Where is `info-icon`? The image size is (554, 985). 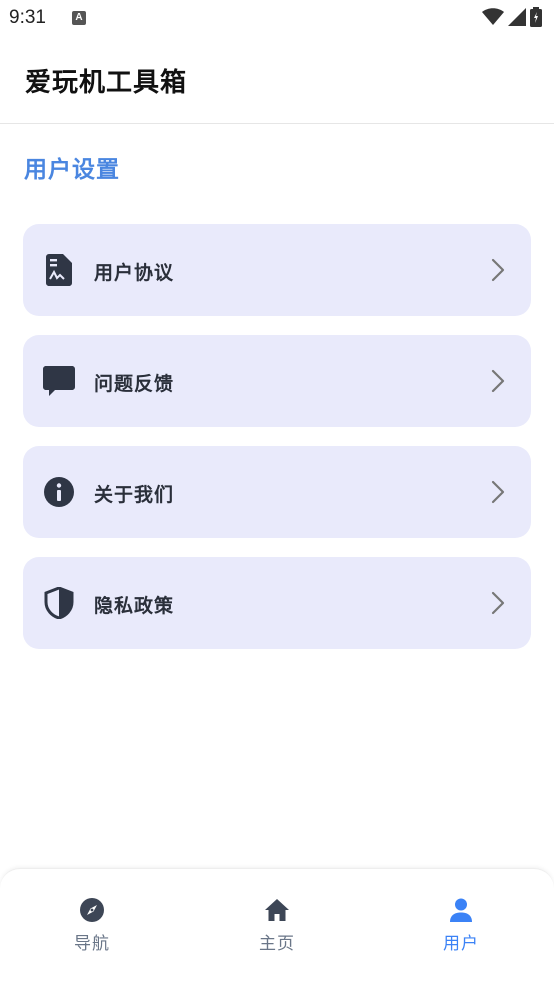
info-icon is located at coordinates (59, 492).